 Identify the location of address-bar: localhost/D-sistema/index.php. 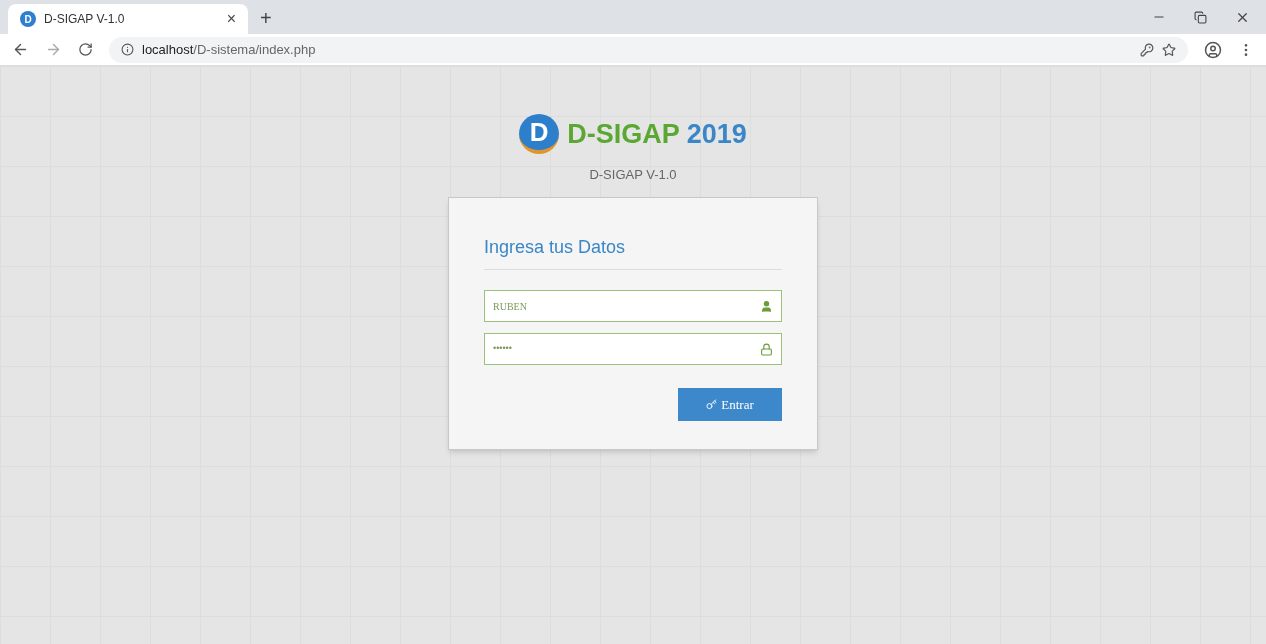
(648, 49).